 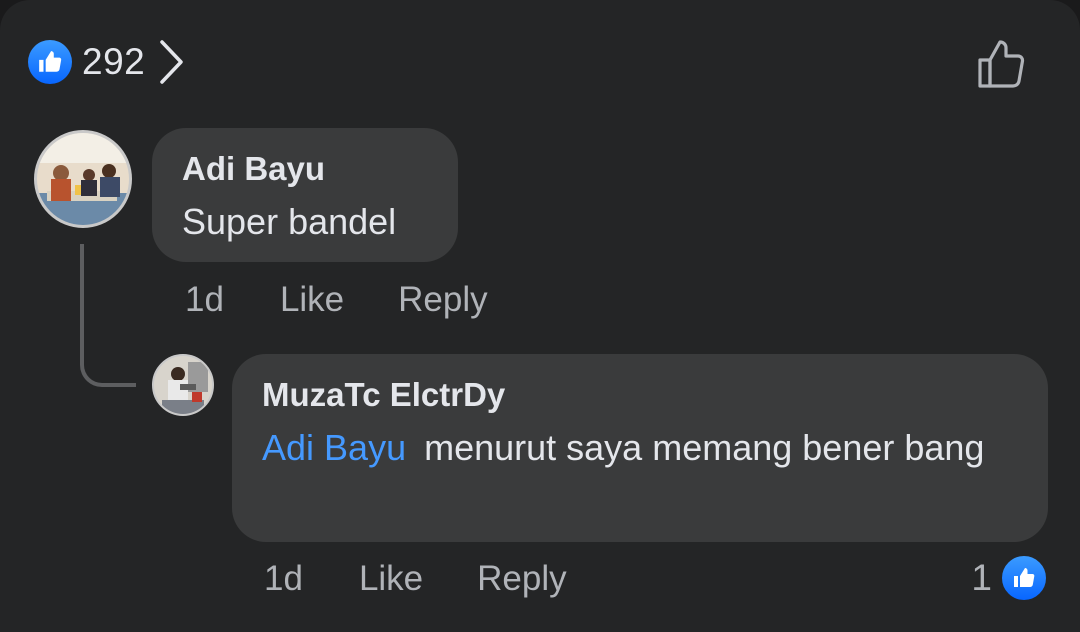 I want to click on comment-author: Adi Bayu, so click(x=305, y=169).